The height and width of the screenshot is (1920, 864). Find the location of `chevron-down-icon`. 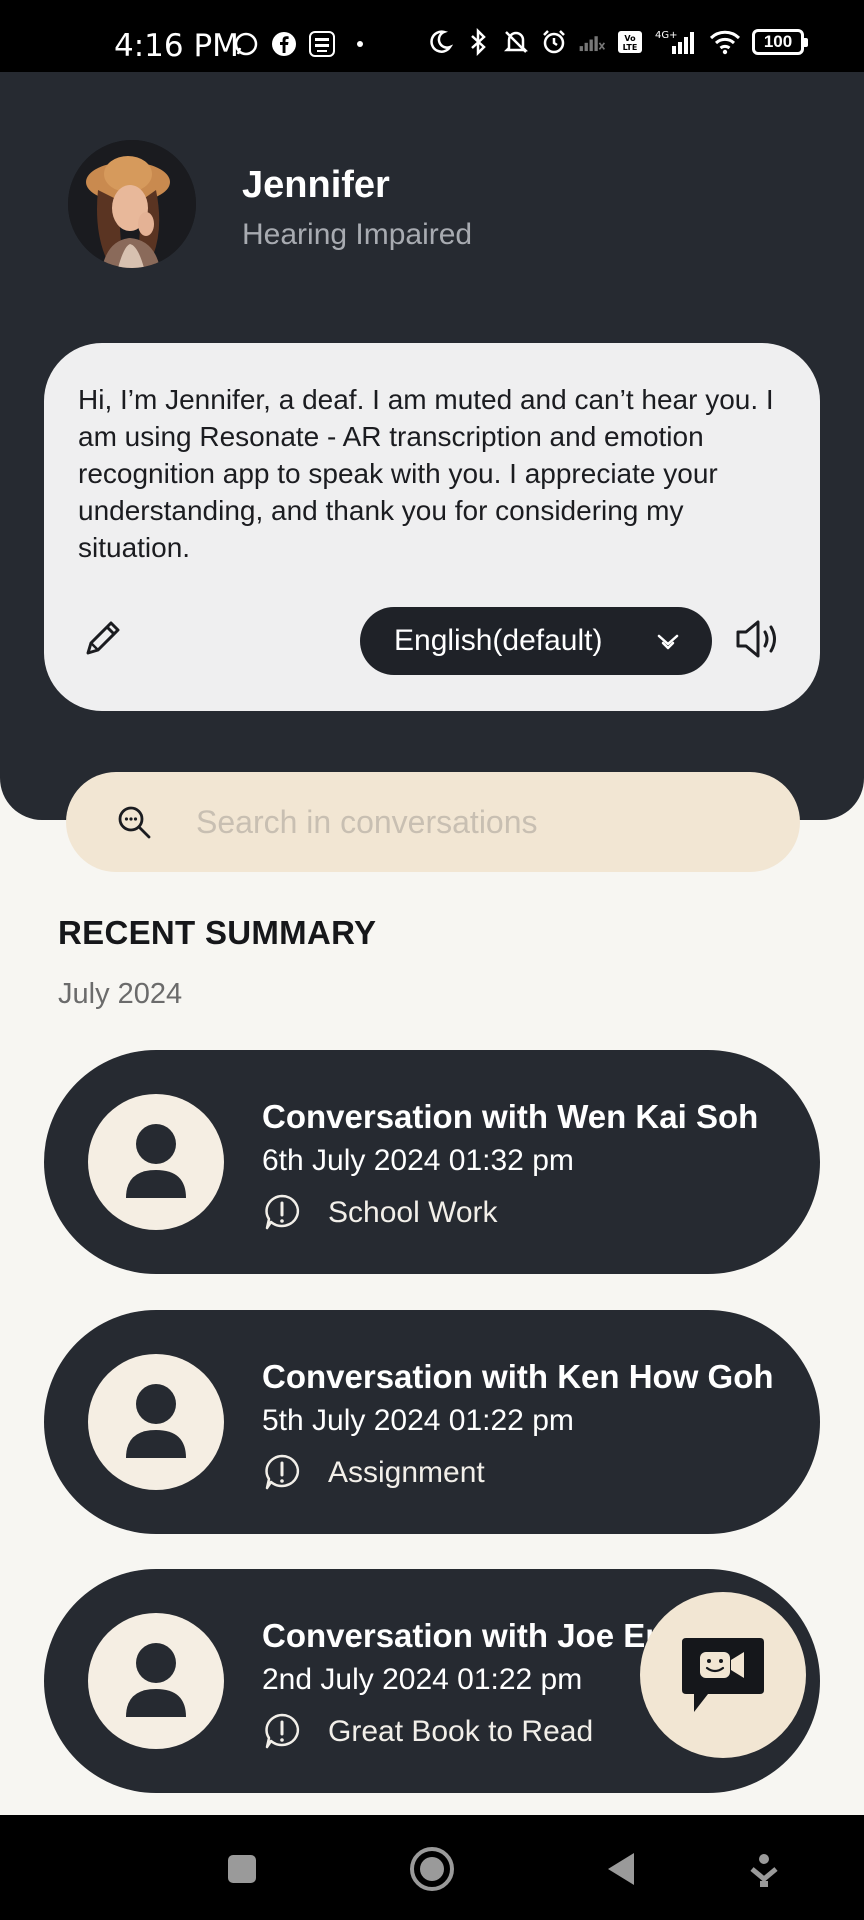

chevron-down-icon is located at coordinates (668, 642).